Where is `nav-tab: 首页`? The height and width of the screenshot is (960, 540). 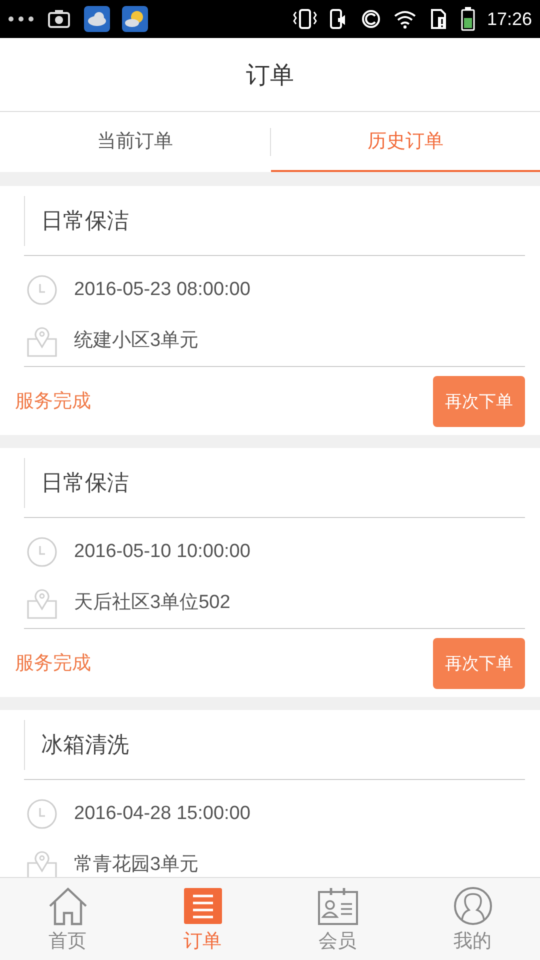
nav-tab: 首页 is located at coordinates (67, 919).